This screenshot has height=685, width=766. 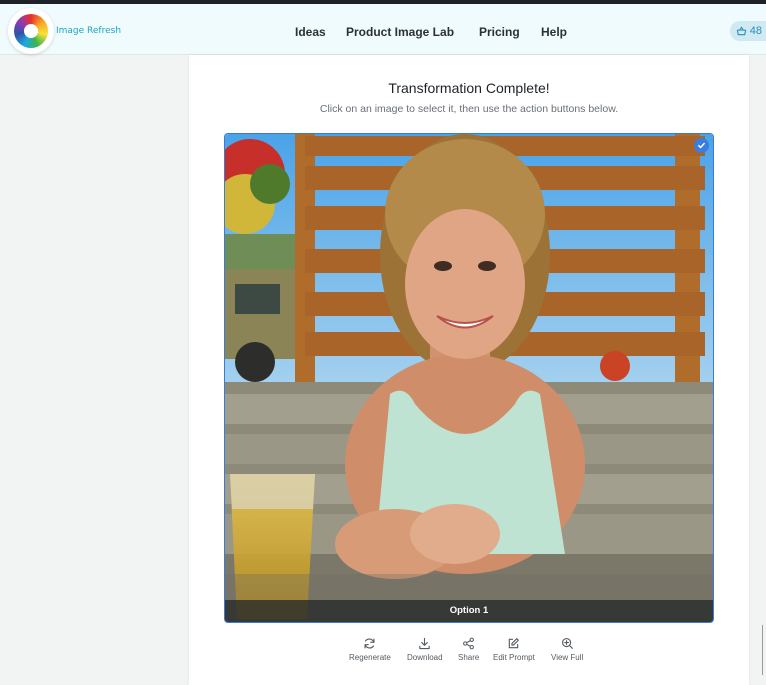 What do you see at coordinates (567, 643) in the screenshot?
I see `zoom-in-icon` at bounding box center [567, 643].